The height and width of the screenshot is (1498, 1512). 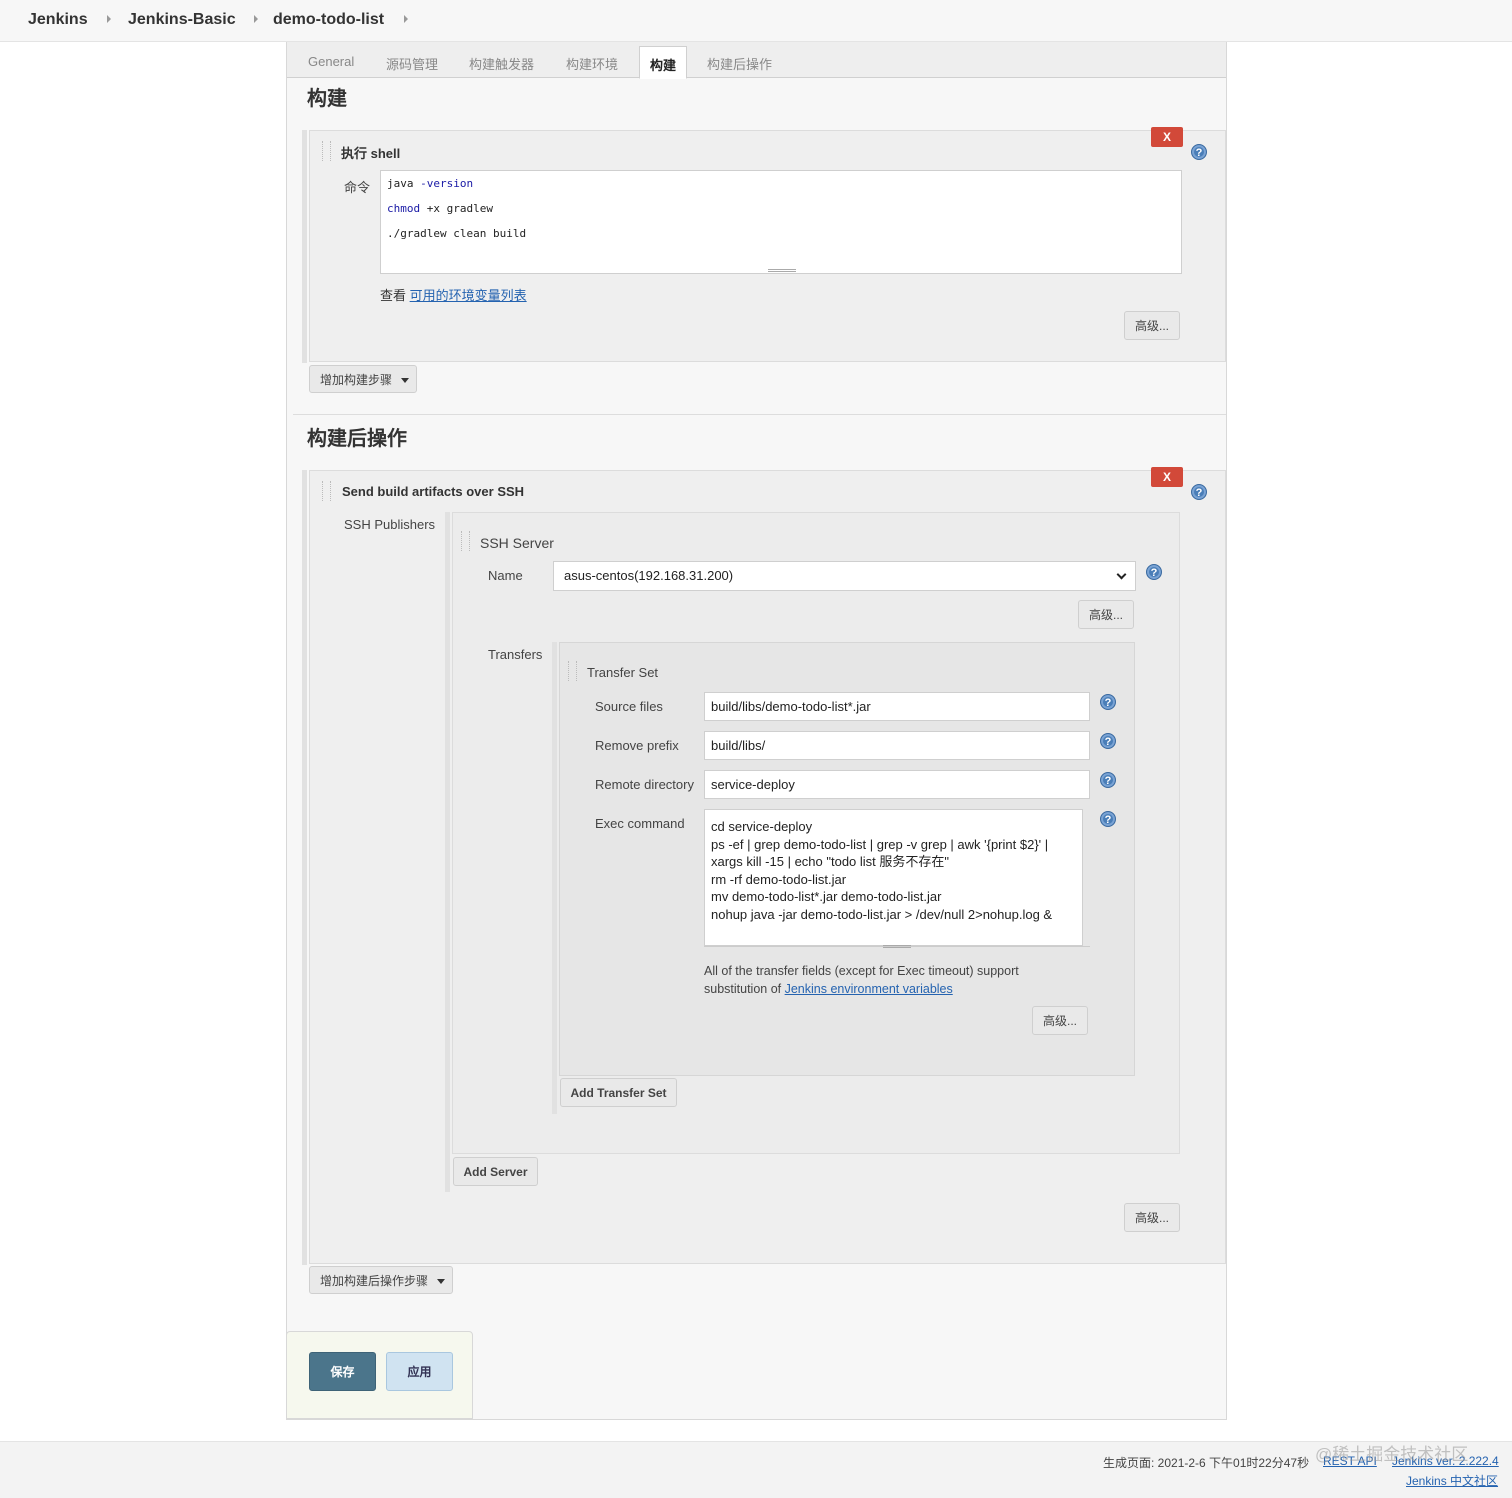 I want to click on server-name-select: asus-centos(192.168.31.200), so click(x=844, y=576).